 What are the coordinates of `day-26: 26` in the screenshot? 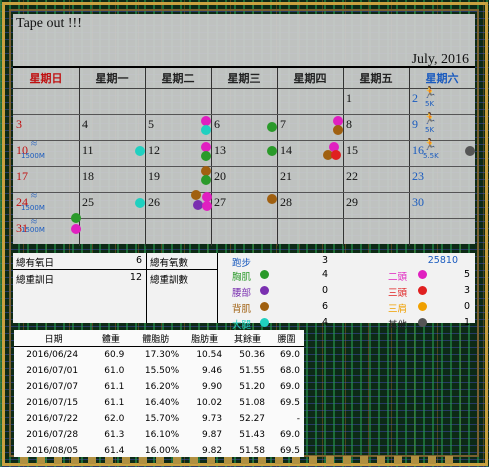 It's located at (154, 202).